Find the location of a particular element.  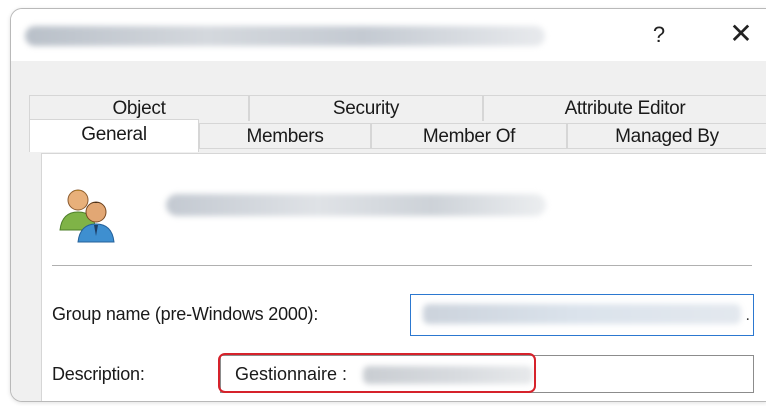

title-bar: ? ✕ is located at coordinates (388, 35).